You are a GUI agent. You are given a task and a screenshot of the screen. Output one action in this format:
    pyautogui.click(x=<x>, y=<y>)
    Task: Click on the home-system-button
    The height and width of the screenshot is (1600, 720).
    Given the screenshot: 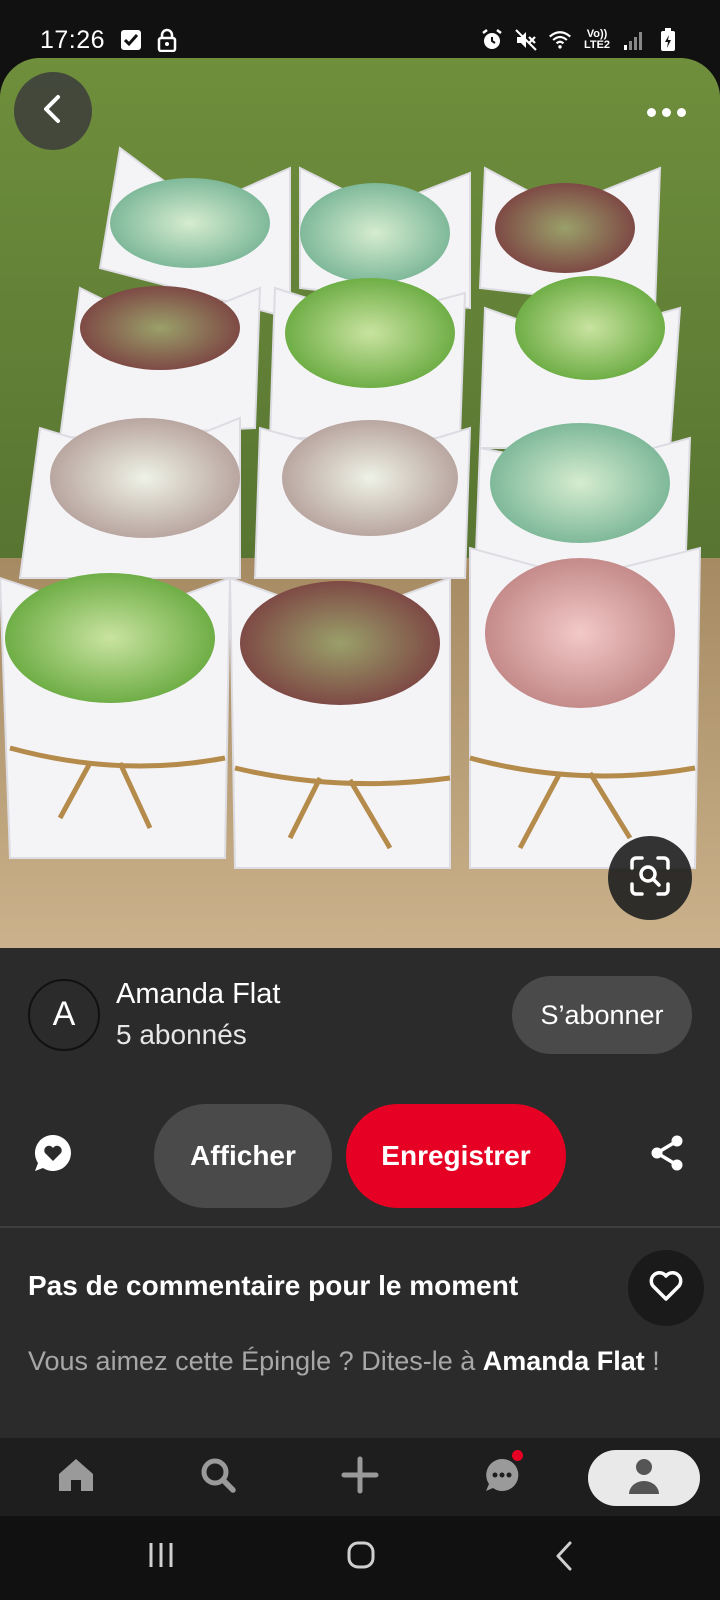 What is the action you would take?
    pyautogui.click(x=361, y=1557)
    